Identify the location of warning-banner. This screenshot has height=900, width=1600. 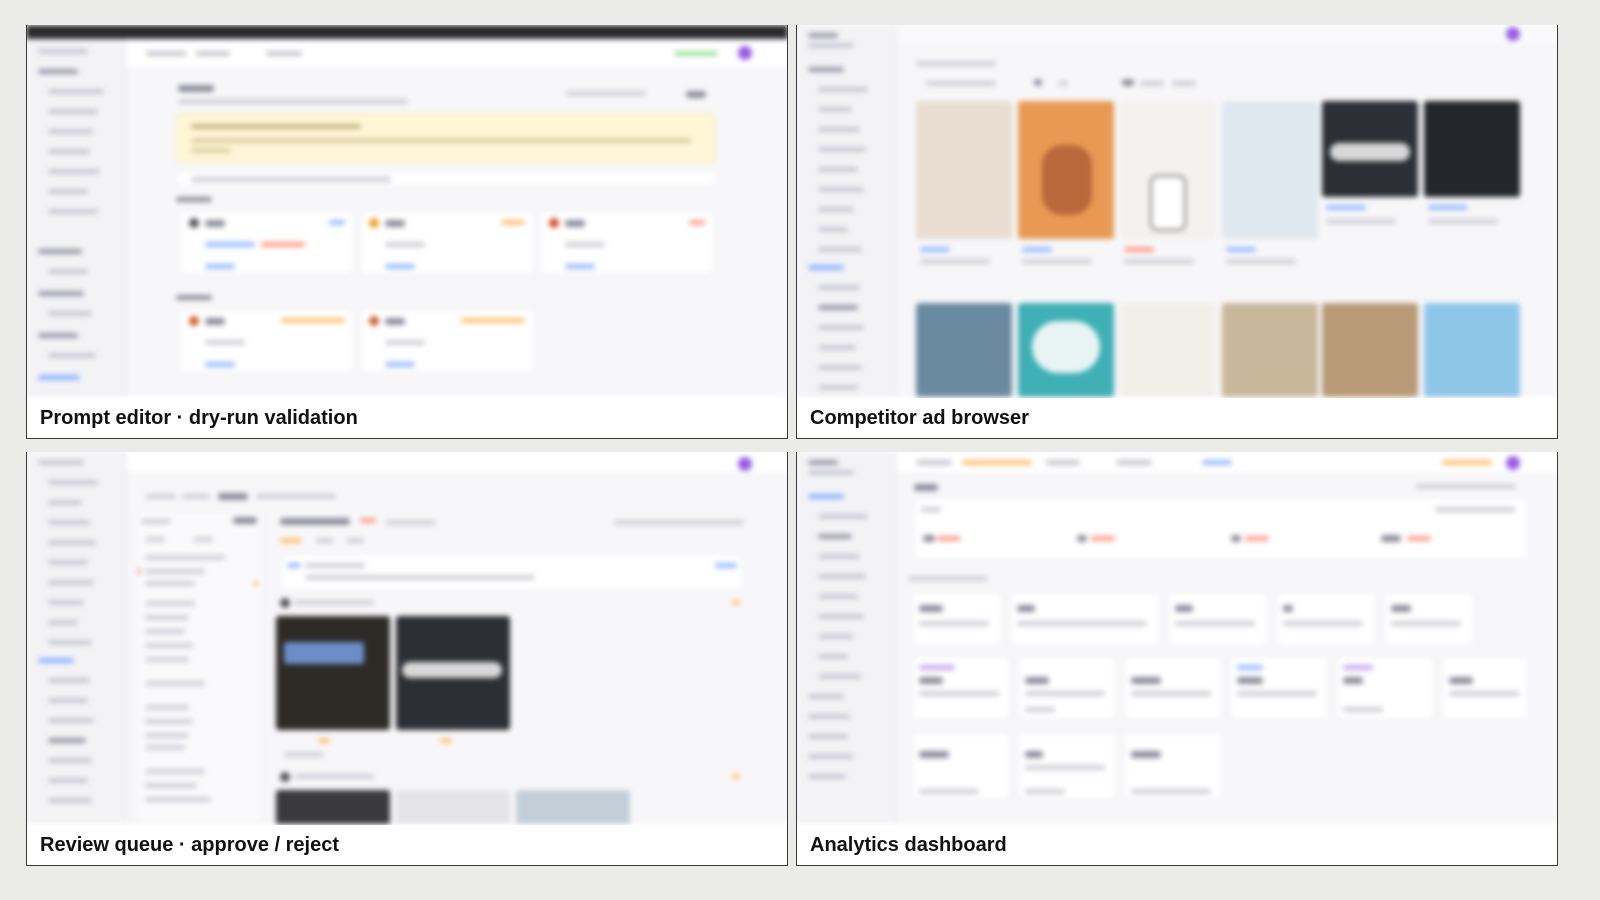
(446, 138).